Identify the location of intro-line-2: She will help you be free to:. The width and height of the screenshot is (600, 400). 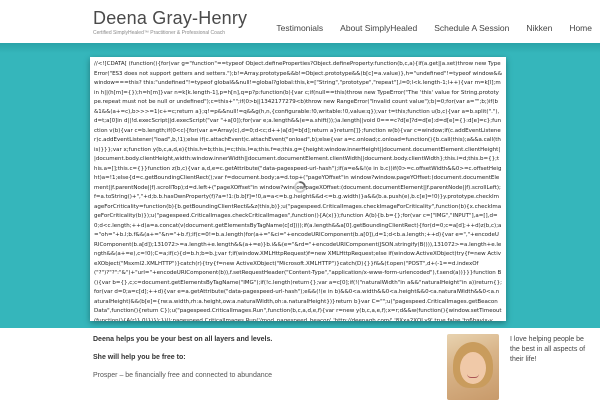
(139, 357).